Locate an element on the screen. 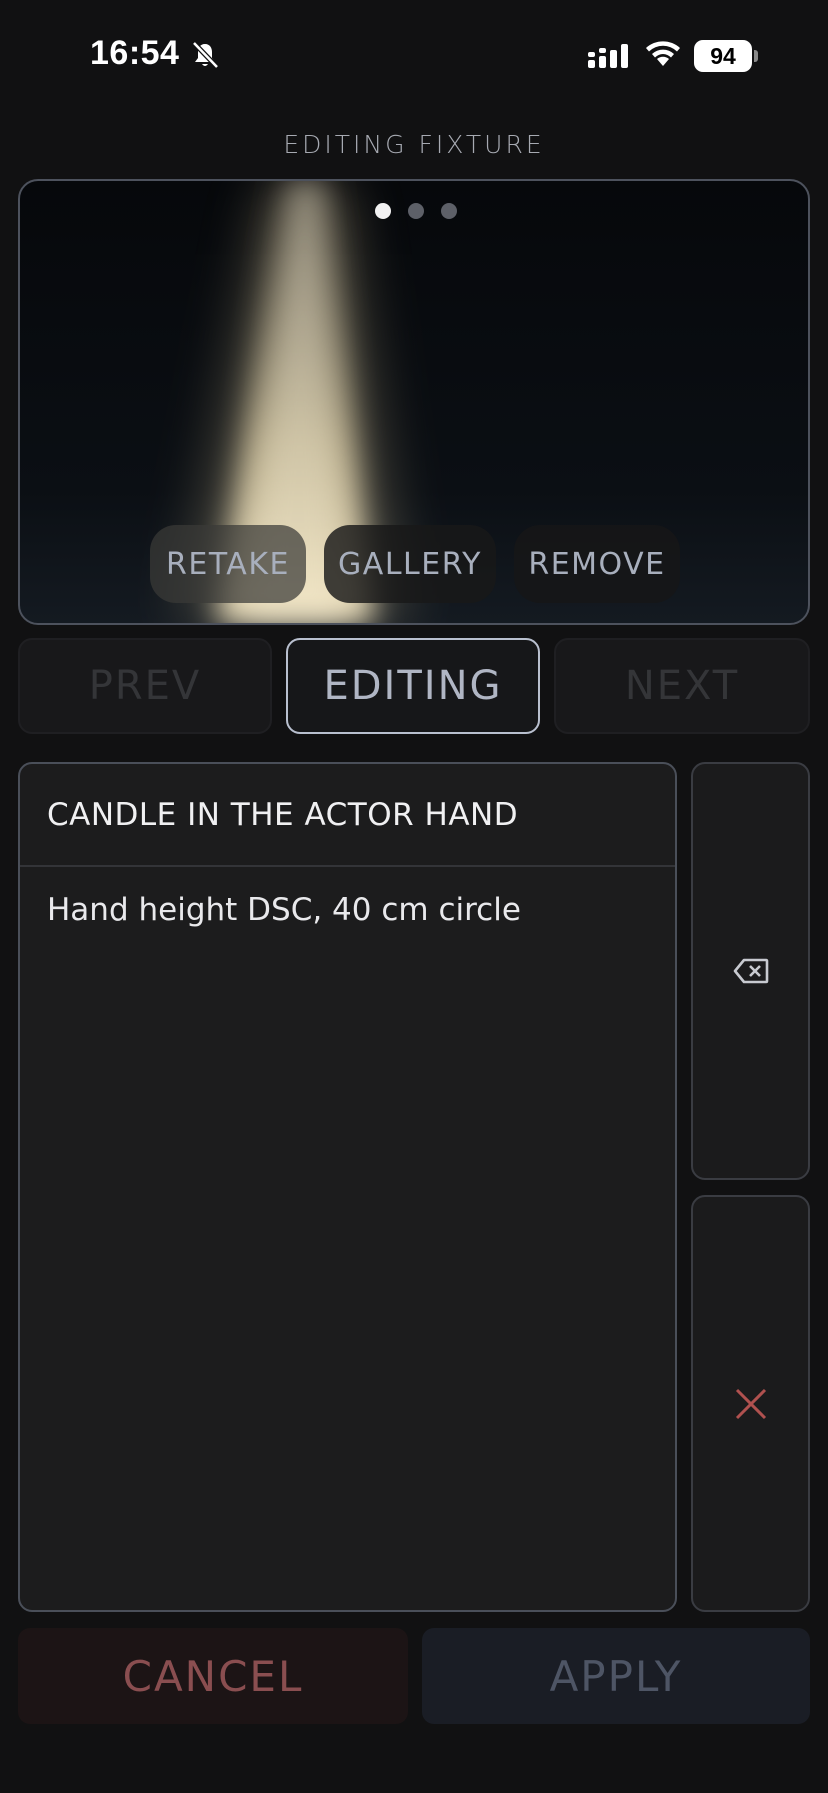 The width and height of the screenshot is (828, 1793). remove-photo-button: REMOVE is located at coordinates (597, 564).